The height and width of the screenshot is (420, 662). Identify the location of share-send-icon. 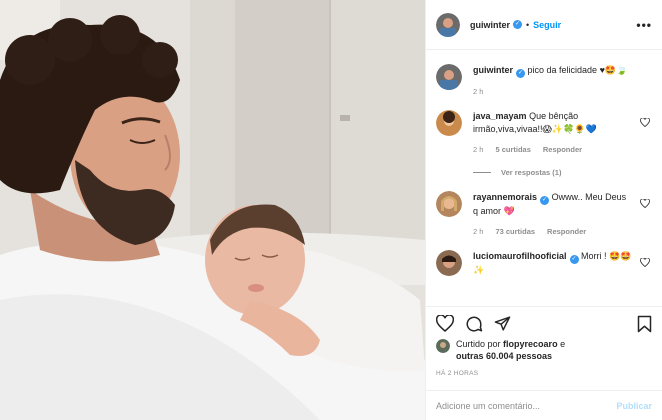
(502, 323).